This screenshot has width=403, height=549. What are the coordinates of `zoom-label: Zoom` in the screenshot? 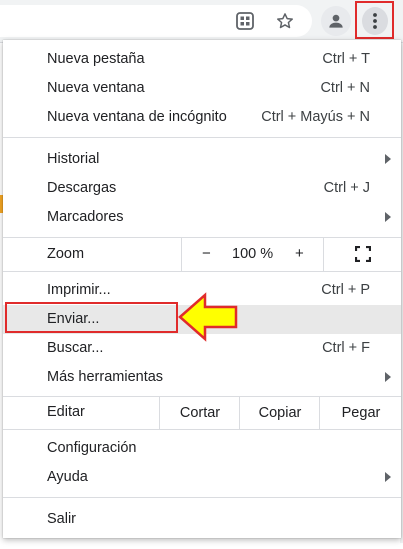 It's located at (66, 254).